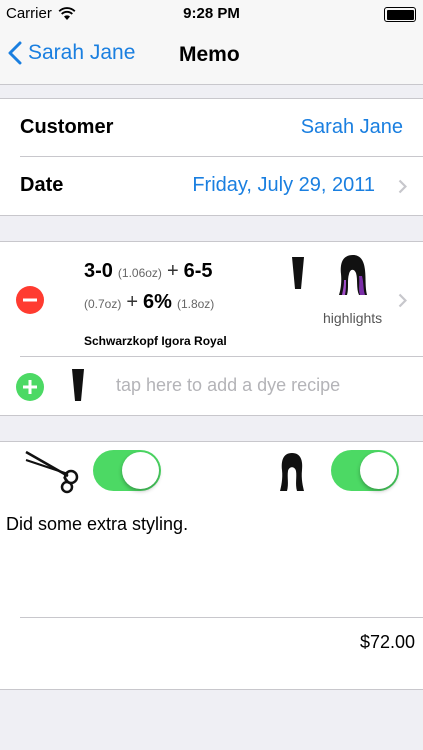 The image size is (423, 750). What do you see at coordinates (400, 14) in the screenshot?
I see `battery-icon` at bounding box center [400, 14].